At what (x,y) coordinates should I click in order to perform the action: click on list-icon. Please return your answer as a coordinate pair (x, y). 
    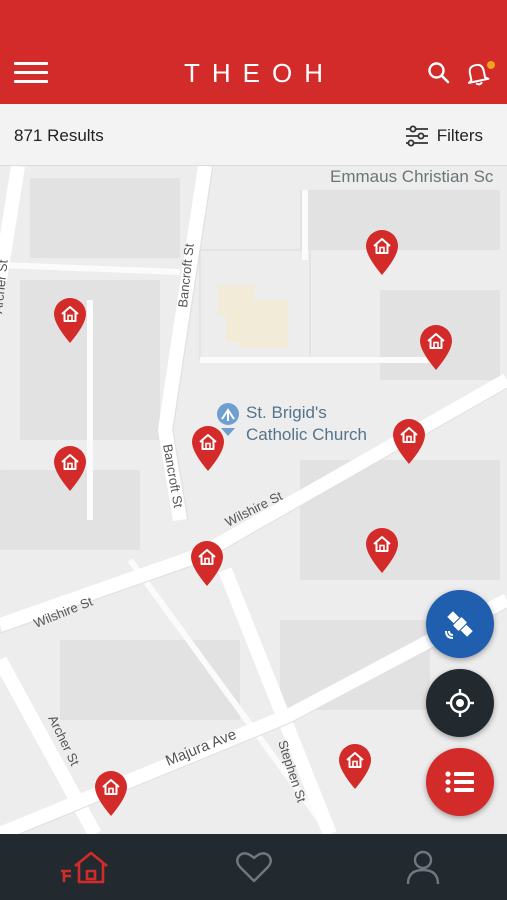
    Looking at the image, I should click on (459, 782).